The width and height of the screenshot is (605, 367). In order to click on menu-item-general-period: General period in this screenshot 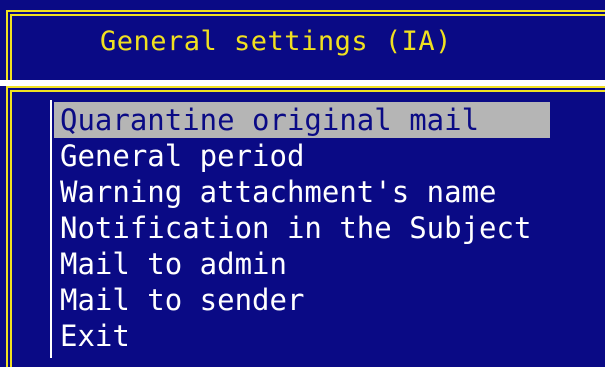, I will do `click(329, 156)`.